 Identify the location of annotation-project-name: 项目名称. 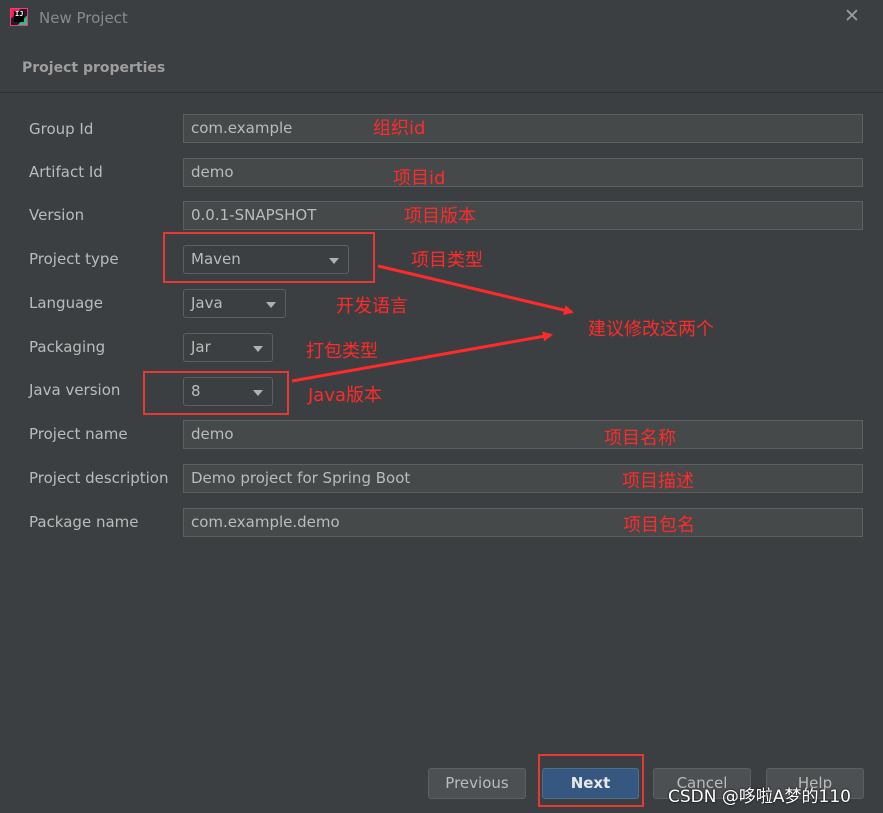
(640, 438).